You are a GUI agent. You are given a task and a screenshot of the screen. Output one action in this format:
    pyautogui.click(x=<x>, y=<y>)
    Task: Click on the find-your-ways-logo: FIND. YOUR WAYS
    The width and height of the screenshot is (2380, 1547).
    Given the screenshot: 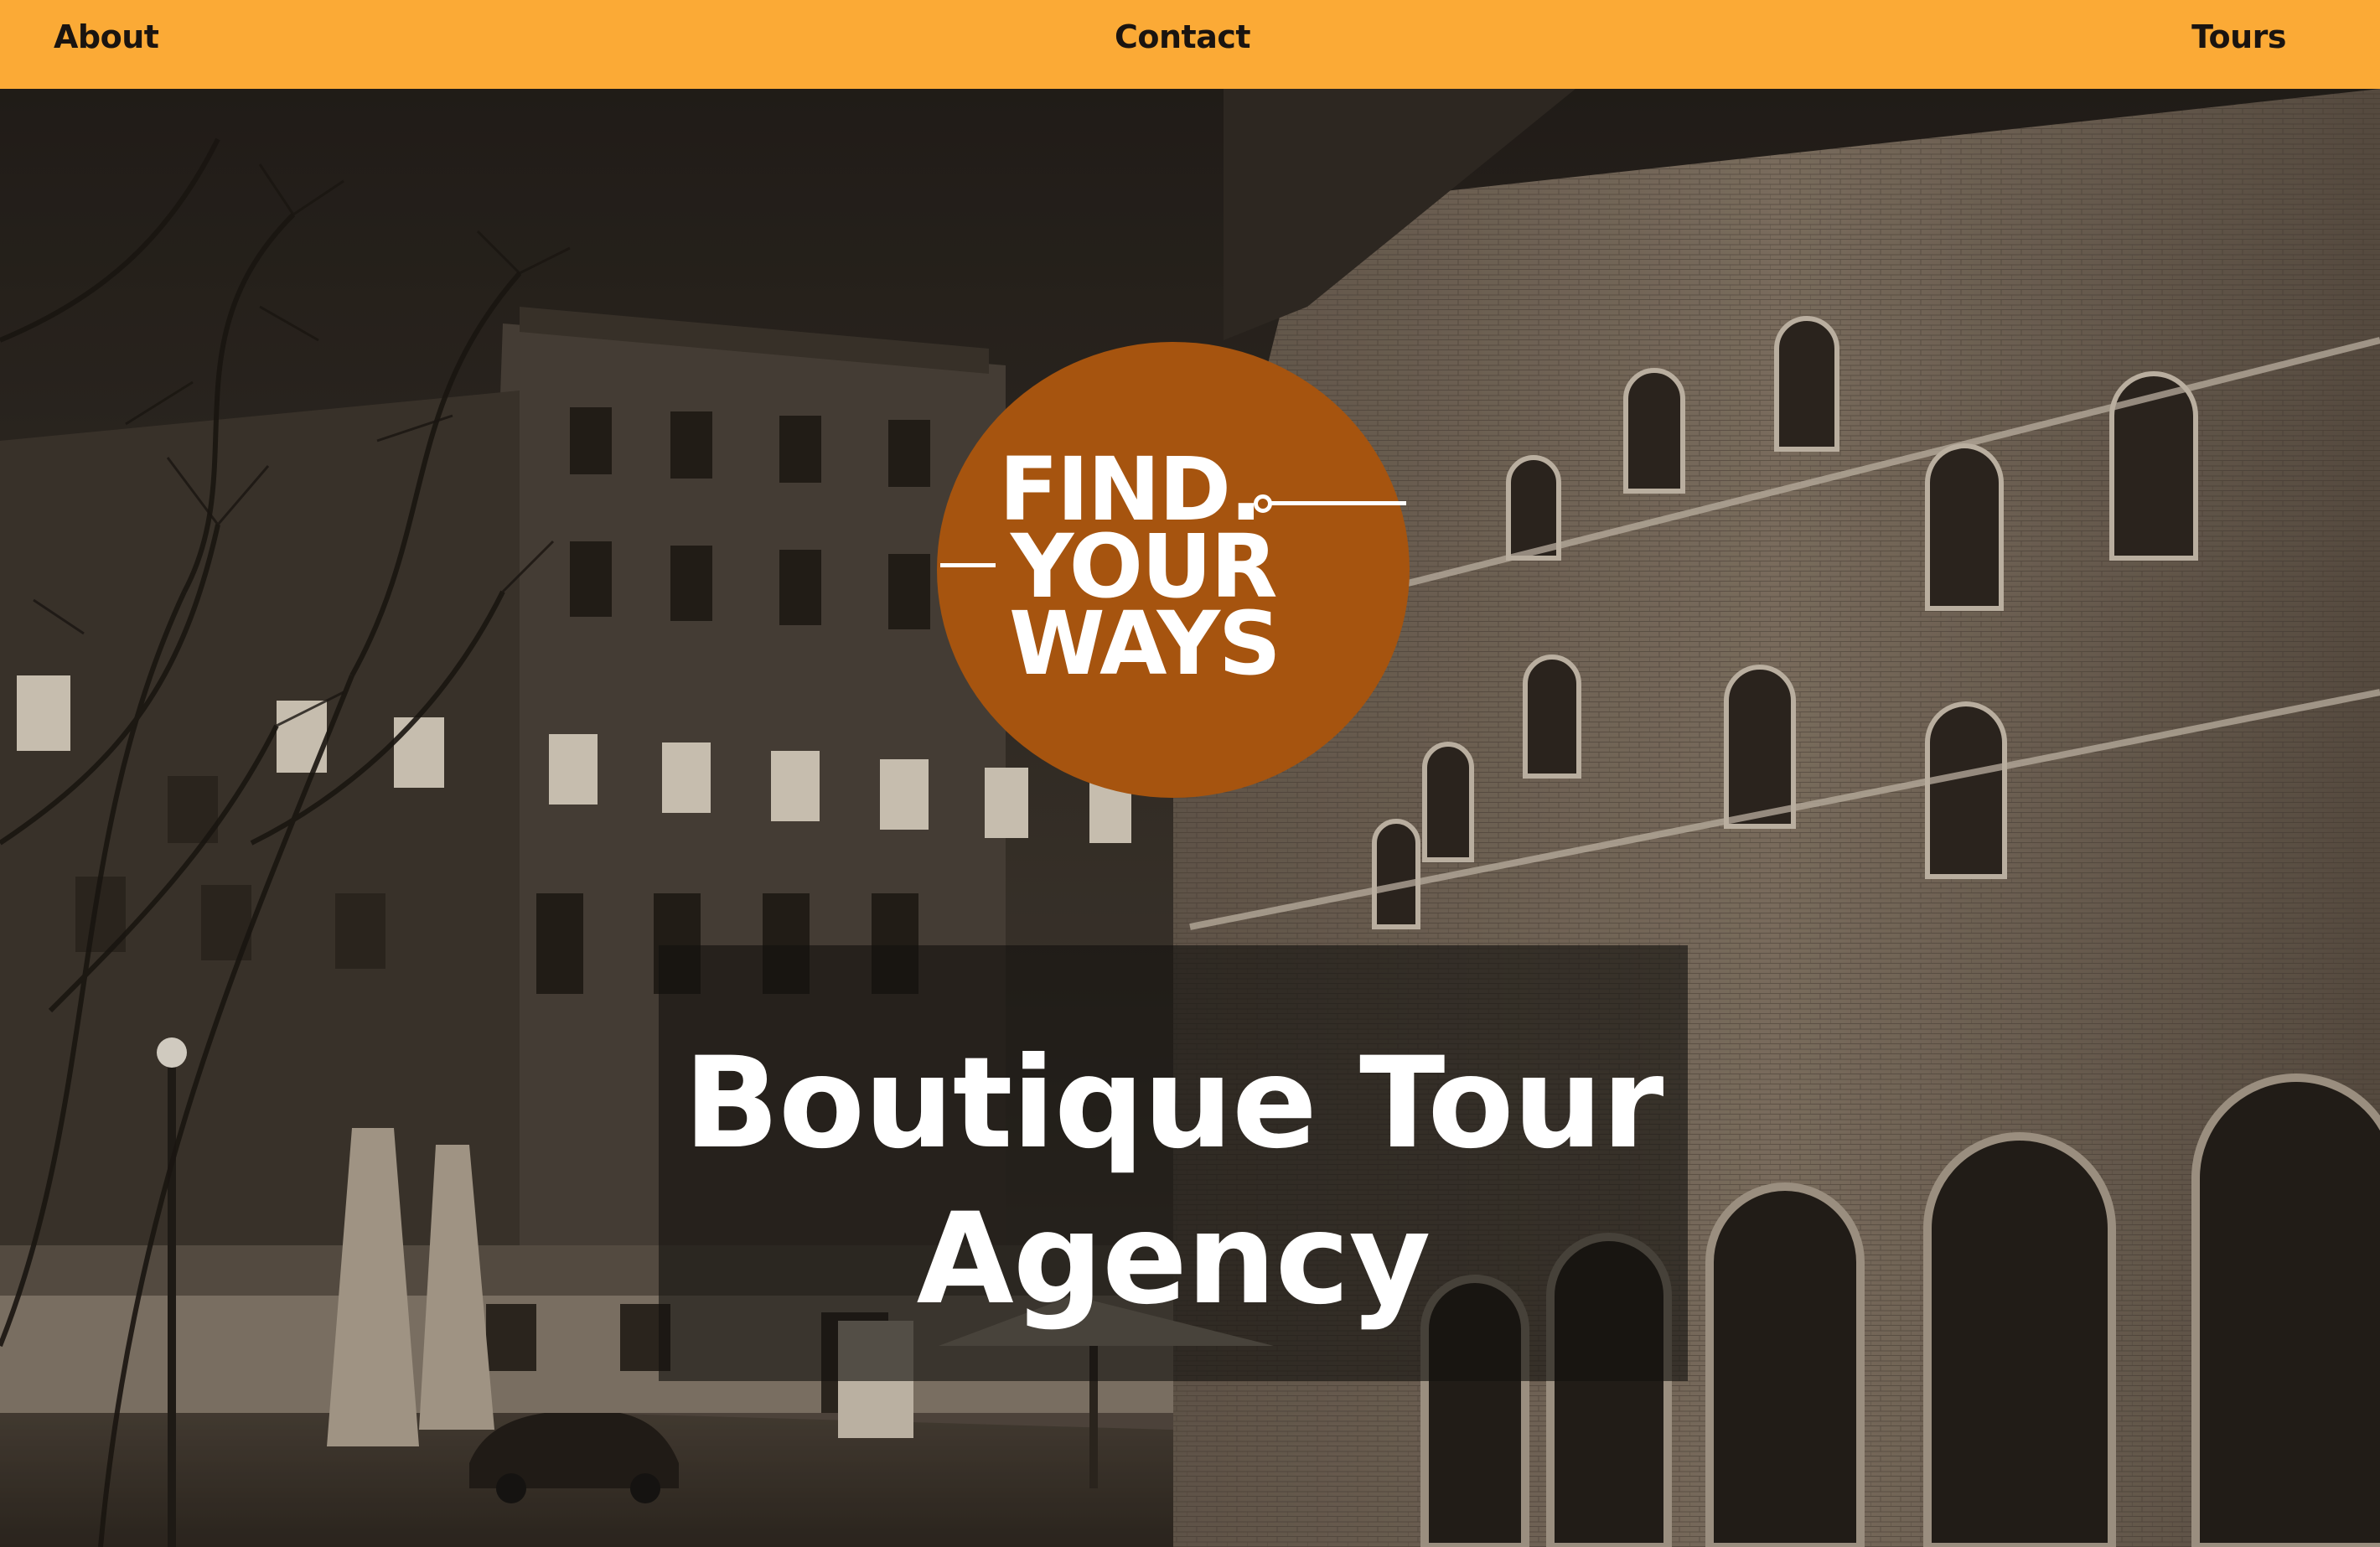 What is the action you would take?
    pyautogui.click(x=1173, y=570)
    